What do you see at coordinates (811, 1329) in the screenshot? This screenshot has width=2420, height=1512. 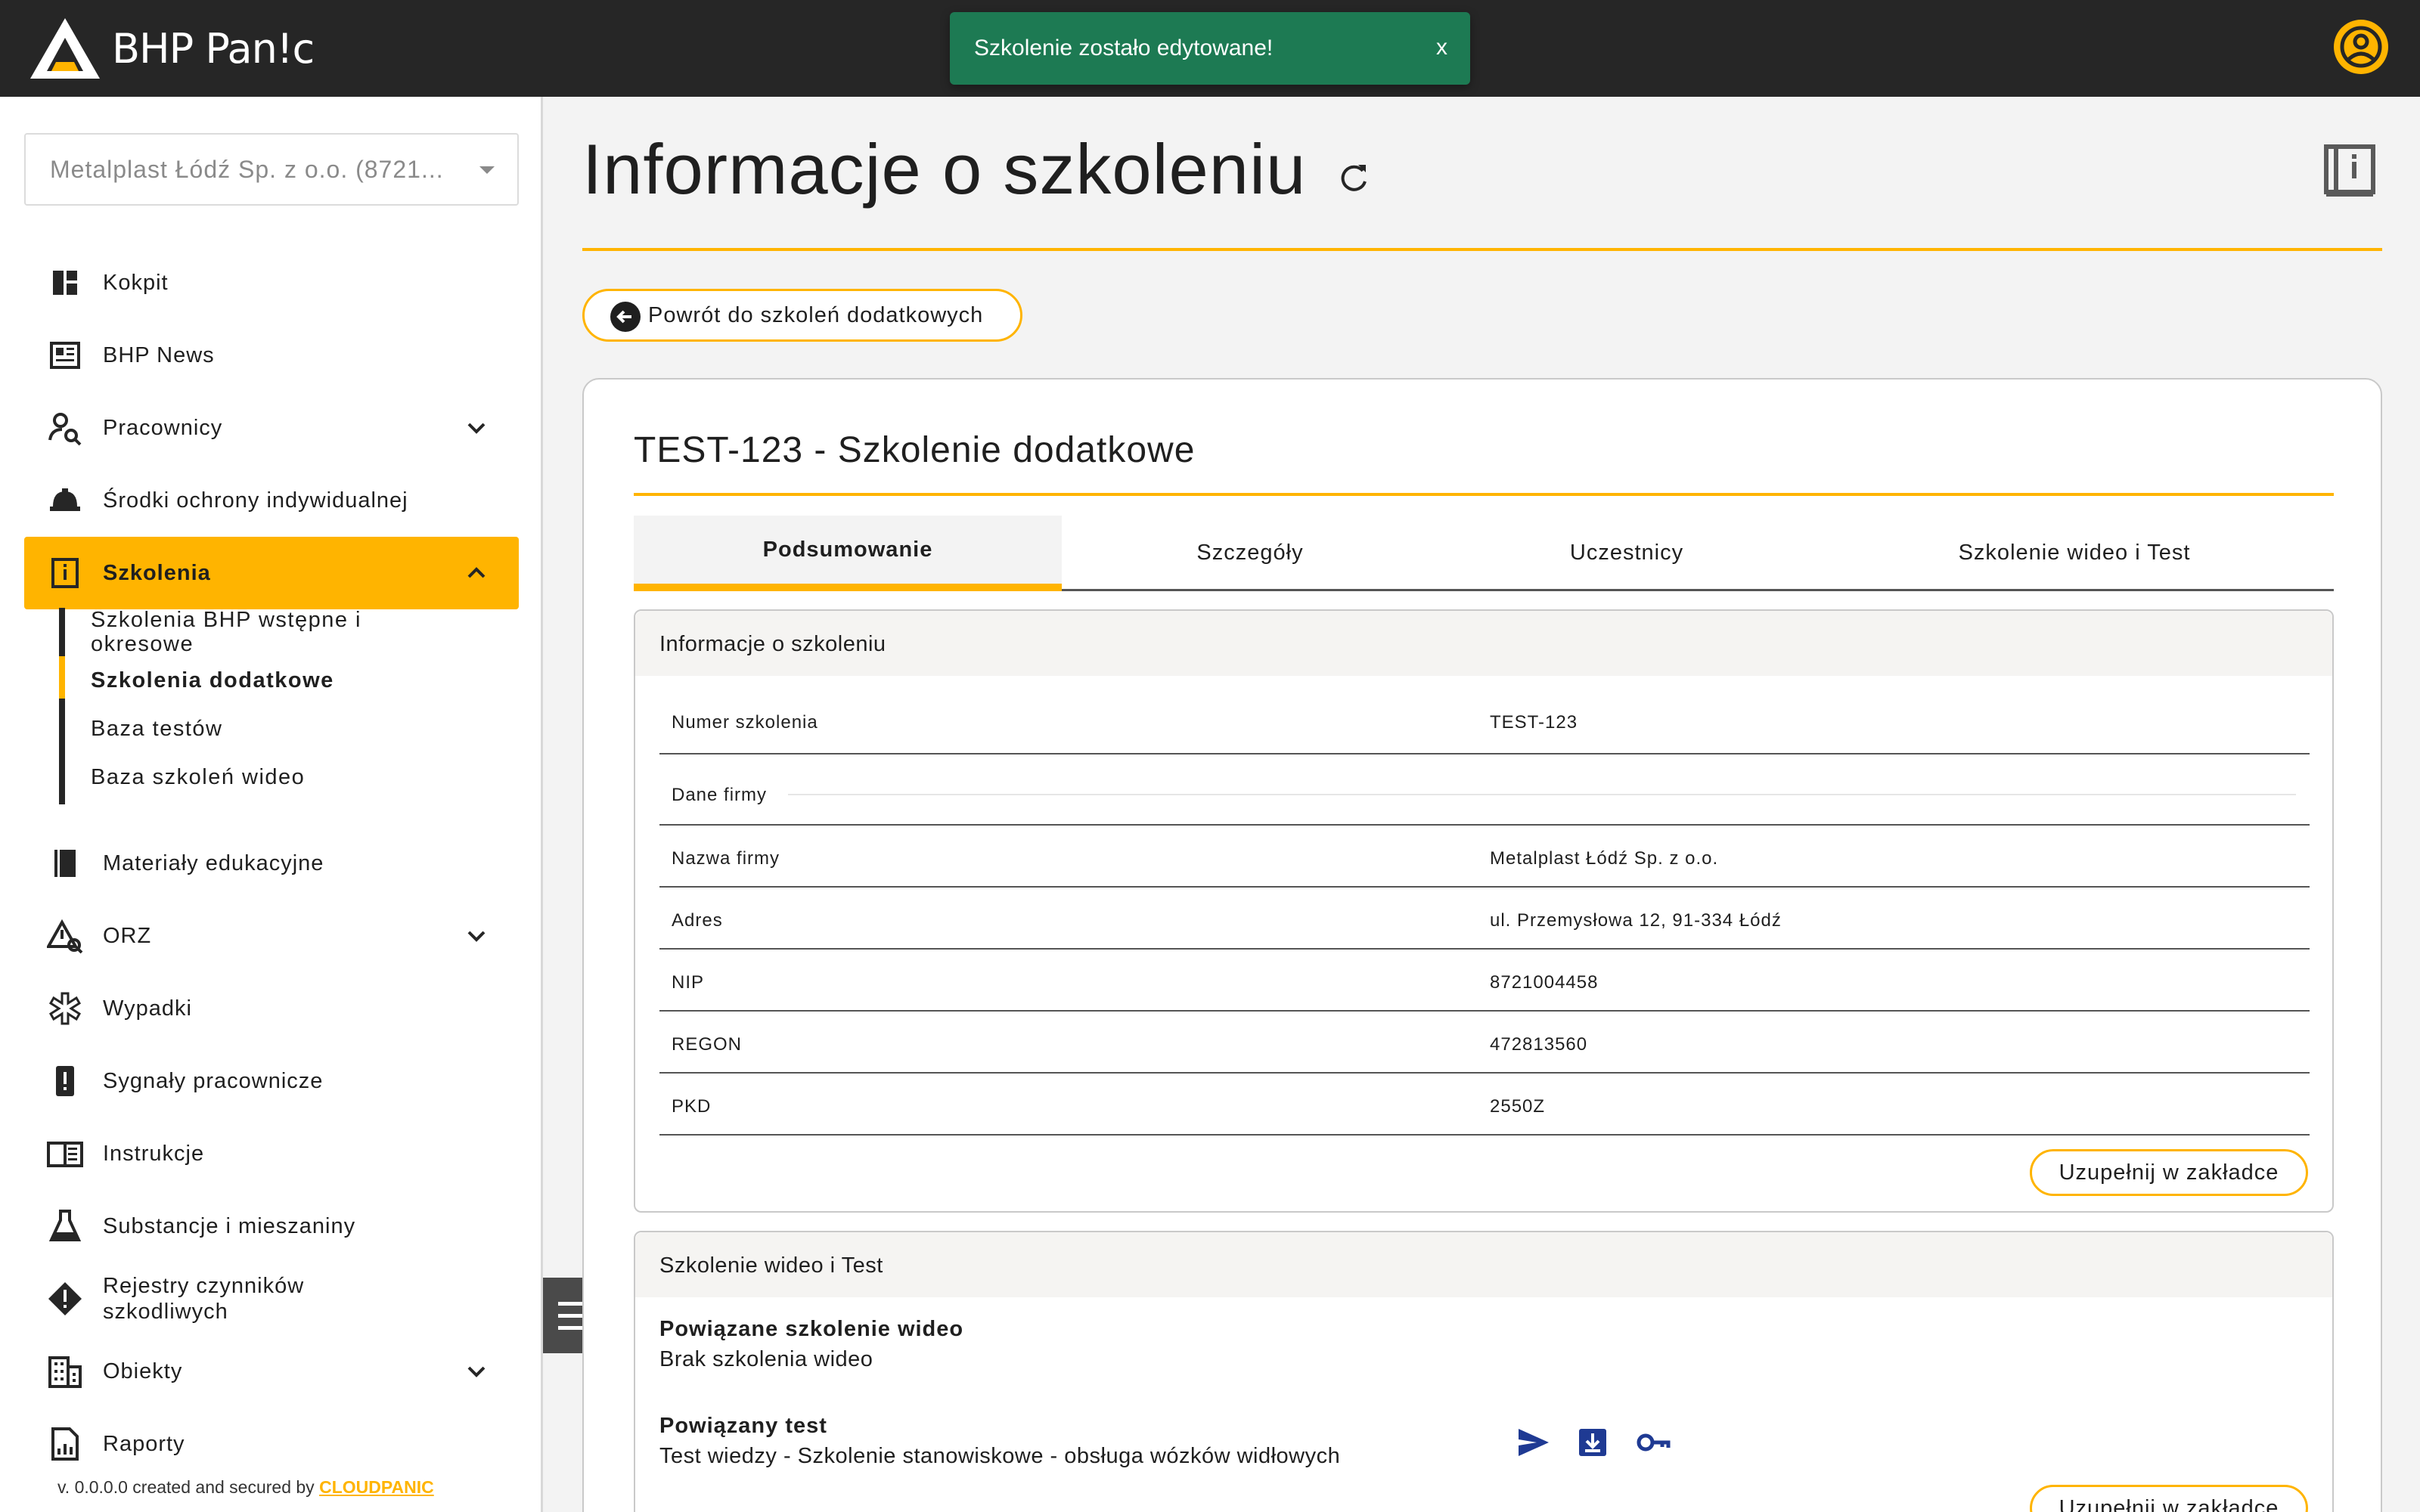 I see `video-label: Powiązane szkolenie wideo` at bounding box center [811, 1329].